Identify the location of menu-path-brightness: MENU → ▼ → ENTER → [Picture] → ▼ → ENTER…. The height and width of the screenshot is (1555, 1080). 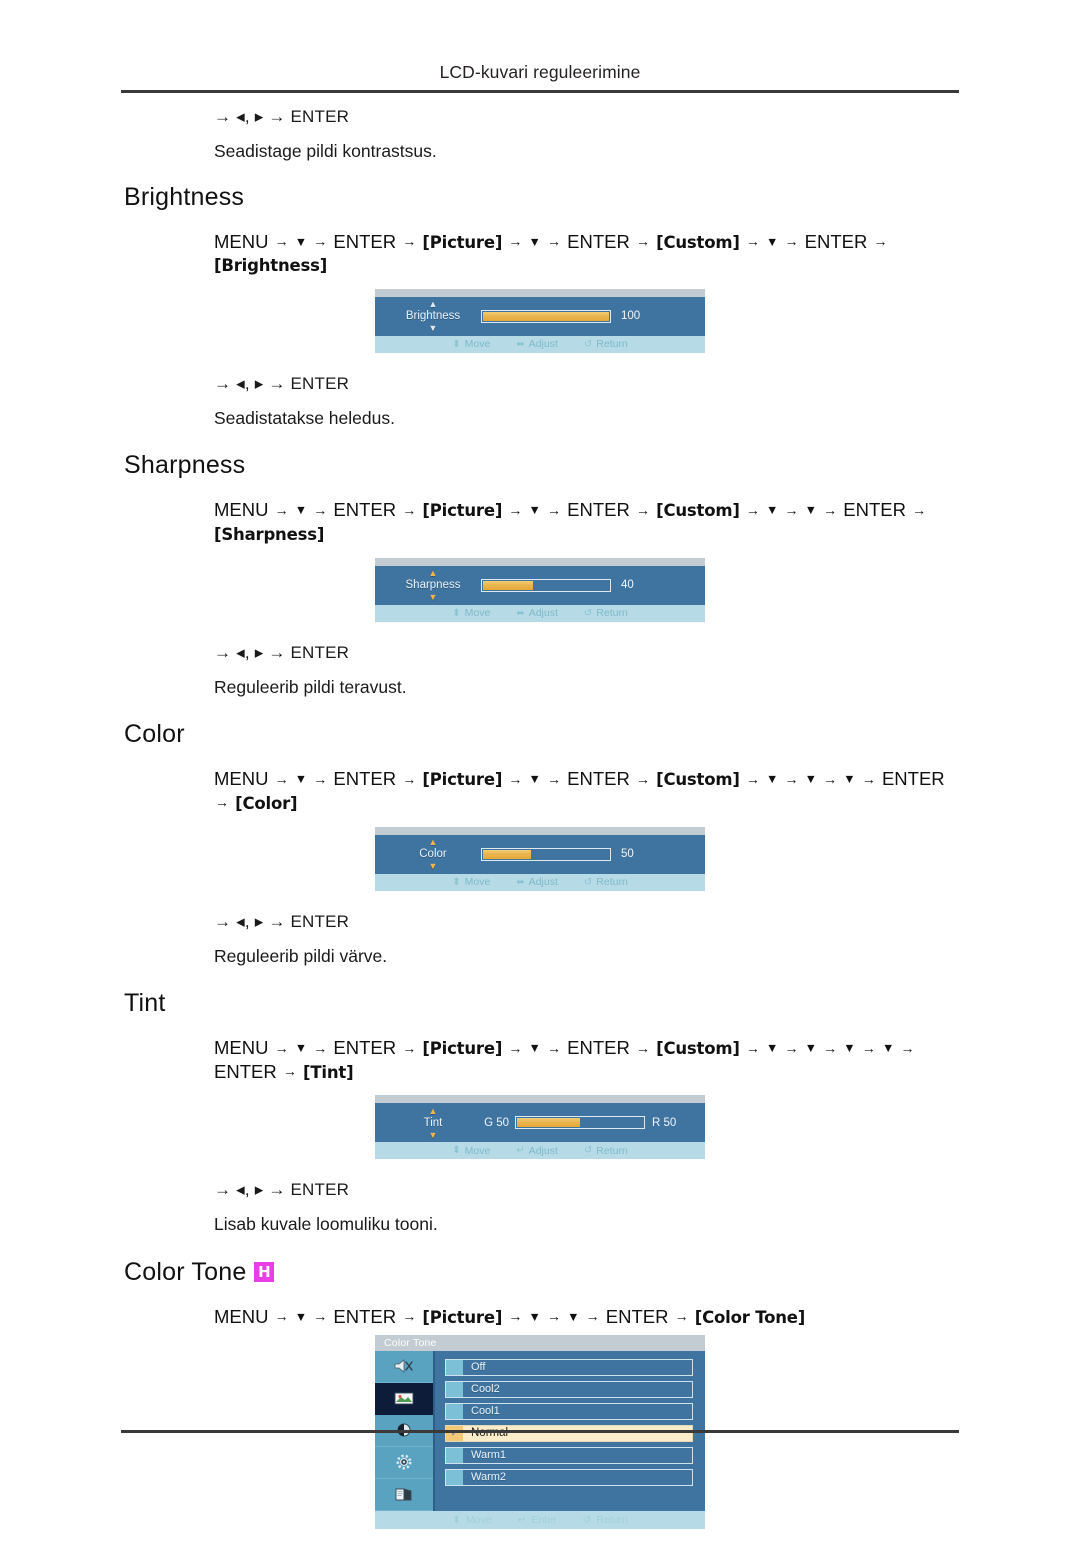
(586, 253).